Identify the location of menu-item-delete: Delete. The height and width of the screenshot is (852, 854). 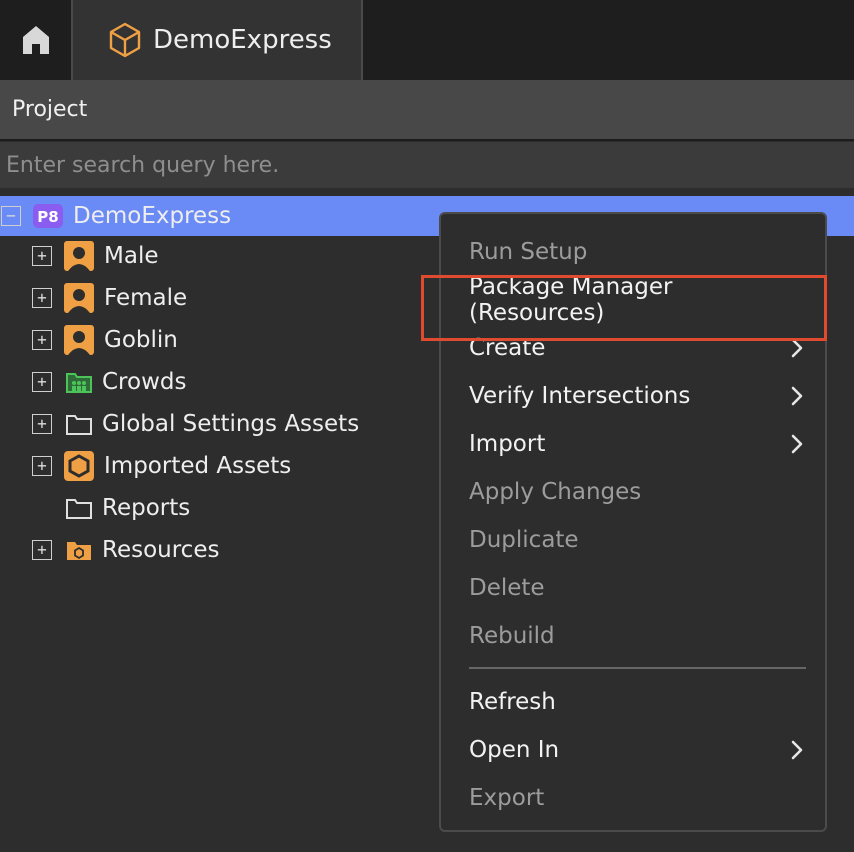
(639, 588).